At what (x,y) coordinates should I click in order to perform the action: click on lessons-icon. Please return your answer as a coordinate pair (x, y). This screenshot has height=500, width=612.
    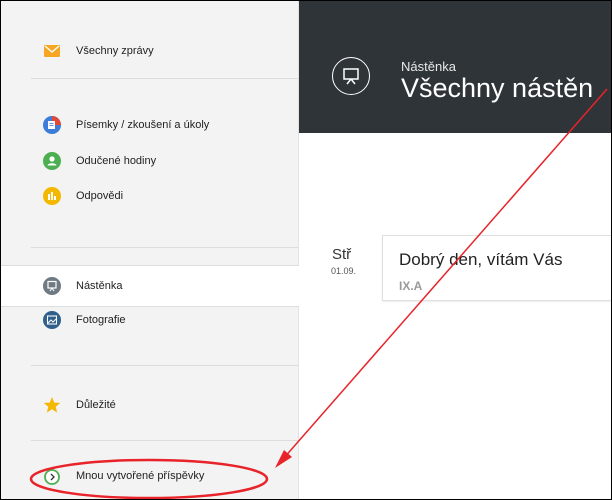
    Looking at the image, I should click on (52, 161).